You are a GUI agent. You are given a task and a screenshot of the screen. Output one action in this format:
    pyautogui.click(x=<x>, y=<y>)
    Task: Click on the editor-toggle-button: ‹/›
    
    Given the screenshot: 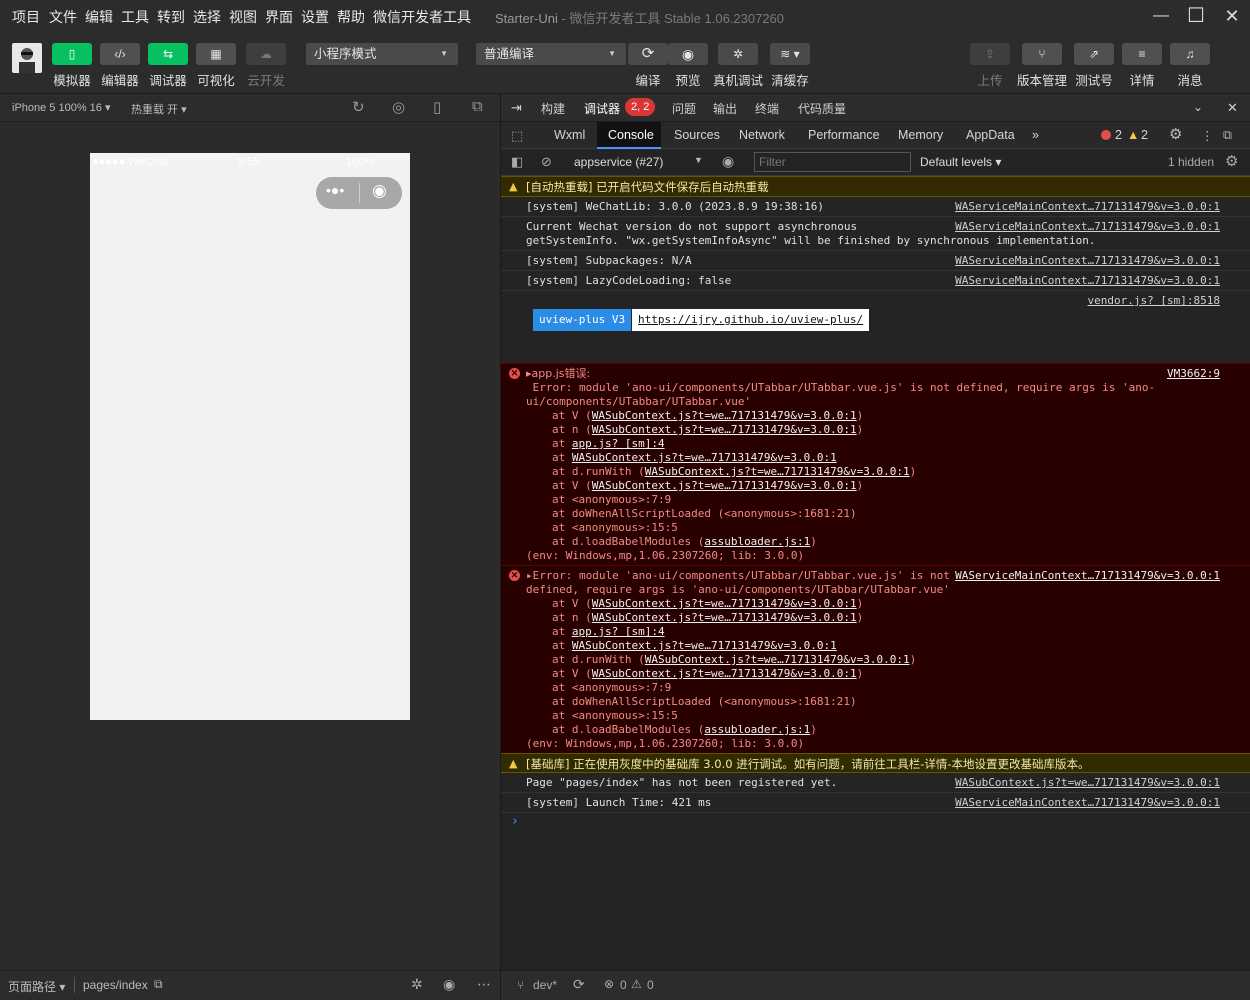 What is the action you would take?
    pyautogui.click(x=120, y=54)
    